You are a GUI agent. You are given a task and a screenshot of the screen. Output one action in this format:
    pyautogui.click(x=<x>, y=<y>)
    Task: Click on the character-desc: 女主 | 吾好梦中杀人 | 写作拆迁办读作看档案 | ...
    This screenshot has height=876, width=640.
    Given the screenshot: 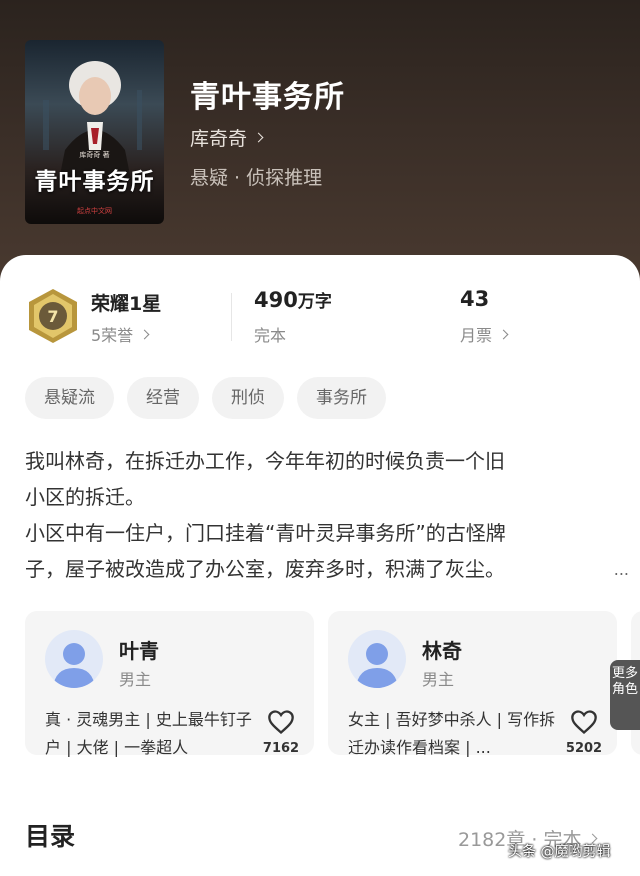 What is the action you would take?
    pyautogui.click(x=452, y=733)
    